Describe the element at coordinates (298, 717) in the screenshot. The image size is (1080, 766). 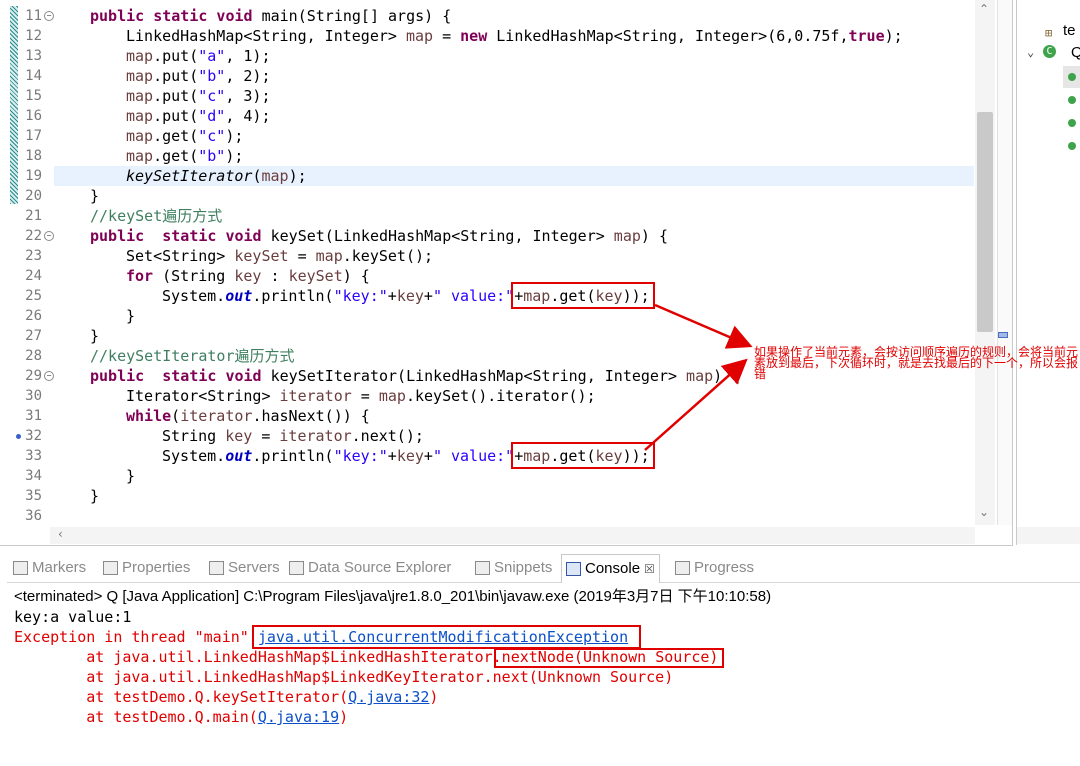
I see `source-link-q19: Q.java:19` at that location.